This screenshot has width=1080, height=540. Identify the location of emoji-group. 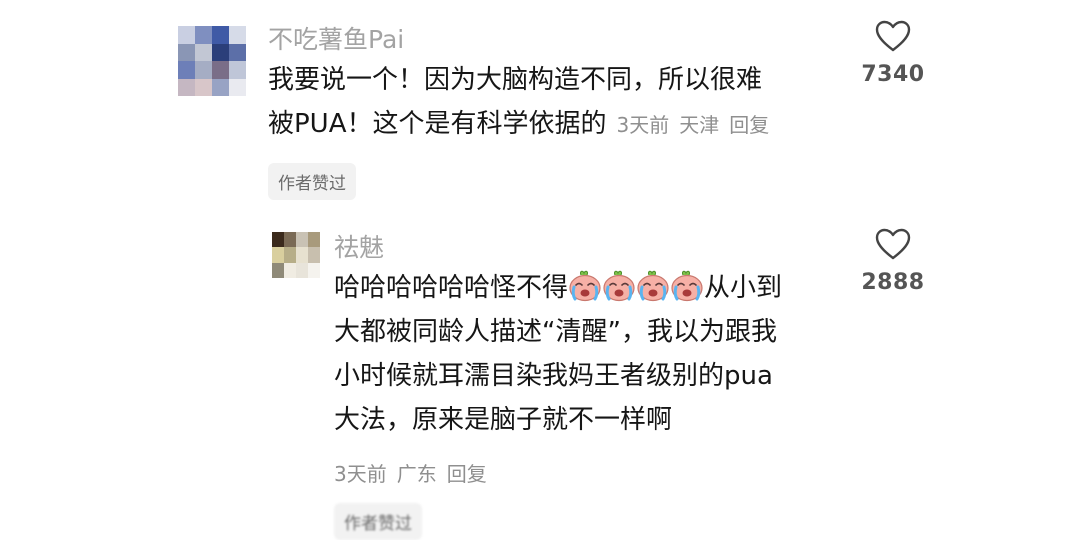
(636, 286).